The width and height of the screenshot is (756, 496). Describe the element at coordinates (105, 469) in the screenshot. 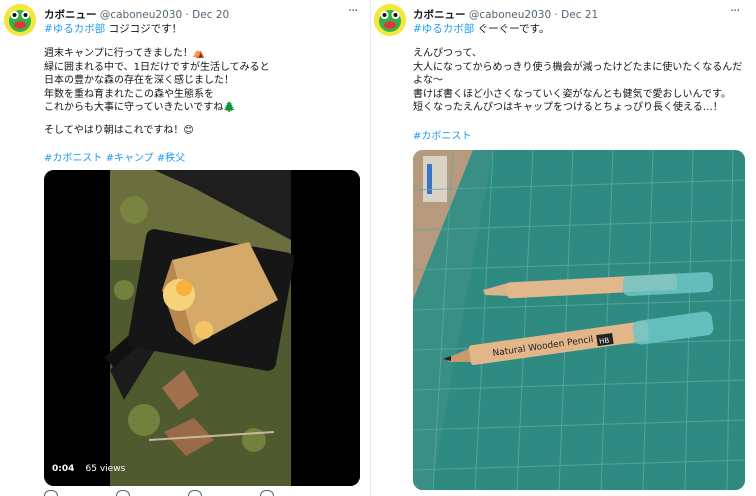

I see `video-views: 65 views` at that location.